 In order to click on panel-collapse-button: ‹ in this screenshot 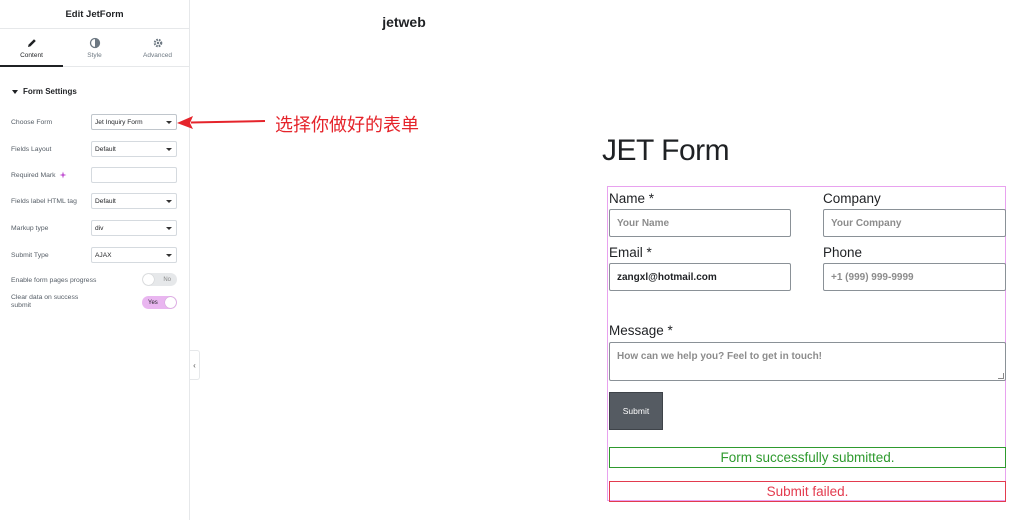, I will do `click(195, 365)`.